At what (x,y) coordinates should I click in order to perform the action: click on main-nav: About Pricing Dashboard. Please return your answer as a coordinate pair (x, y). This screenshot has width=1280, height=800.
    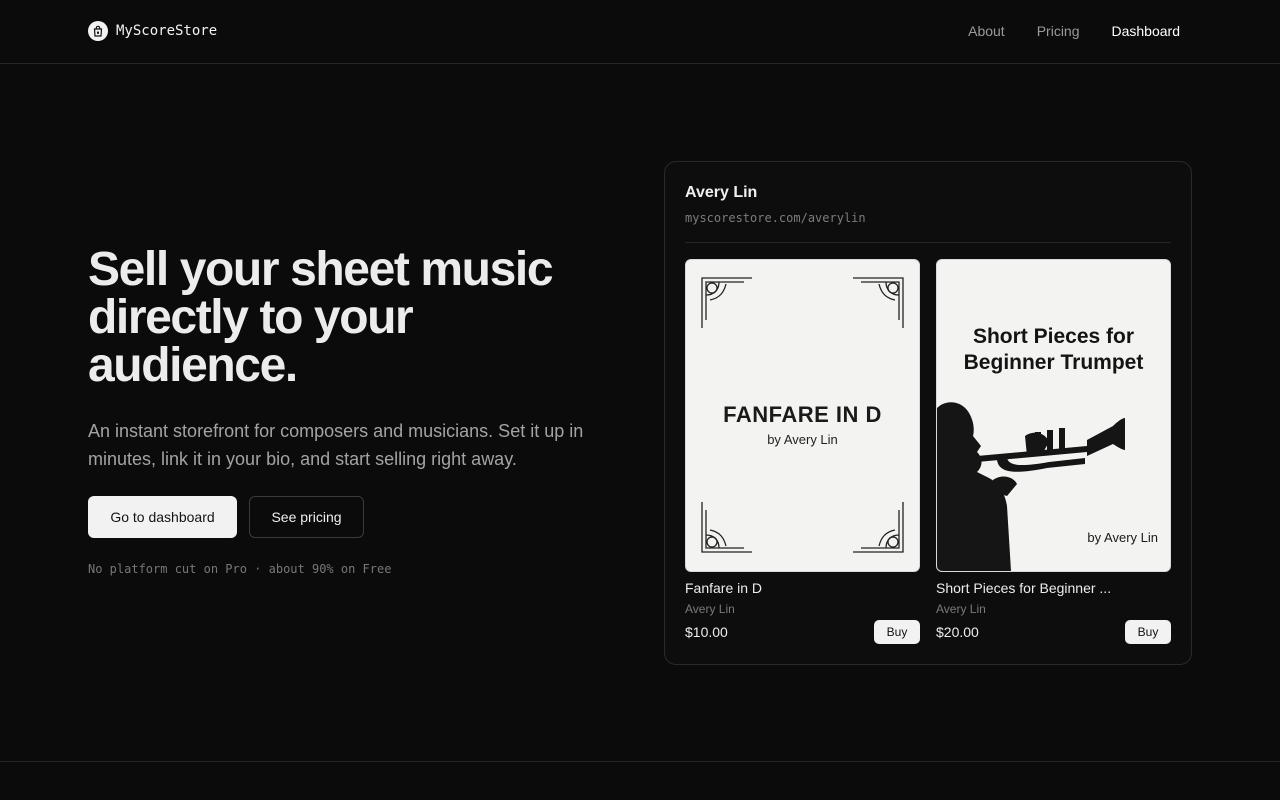
    Looking at the image, I should click on (1074, 31).